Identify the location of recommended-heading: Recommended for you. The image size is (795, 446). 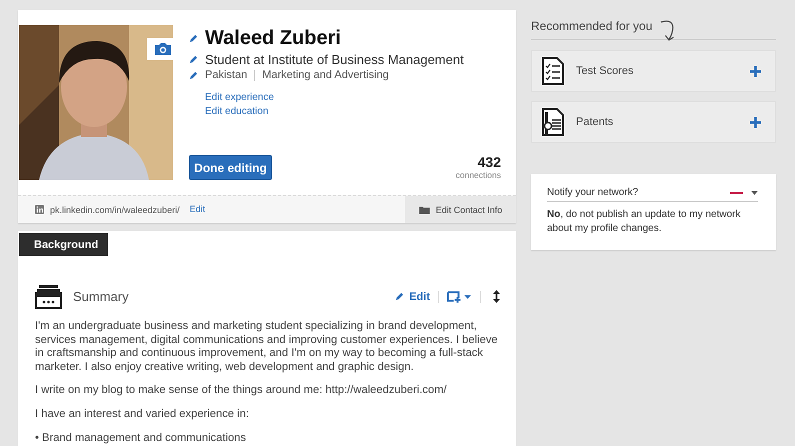
(591, 26).